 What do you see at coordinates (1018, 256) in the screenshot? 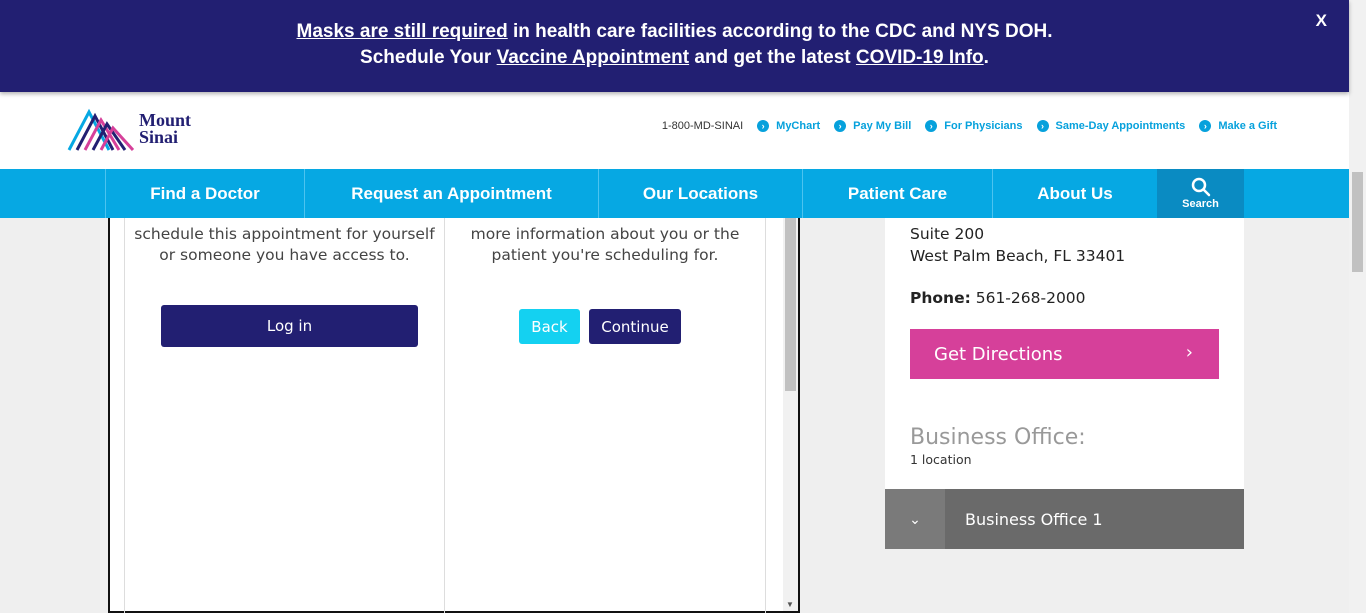
I see `address-line-2: West Palm Beach, FL 33401` at bounding box center [1018, 256].